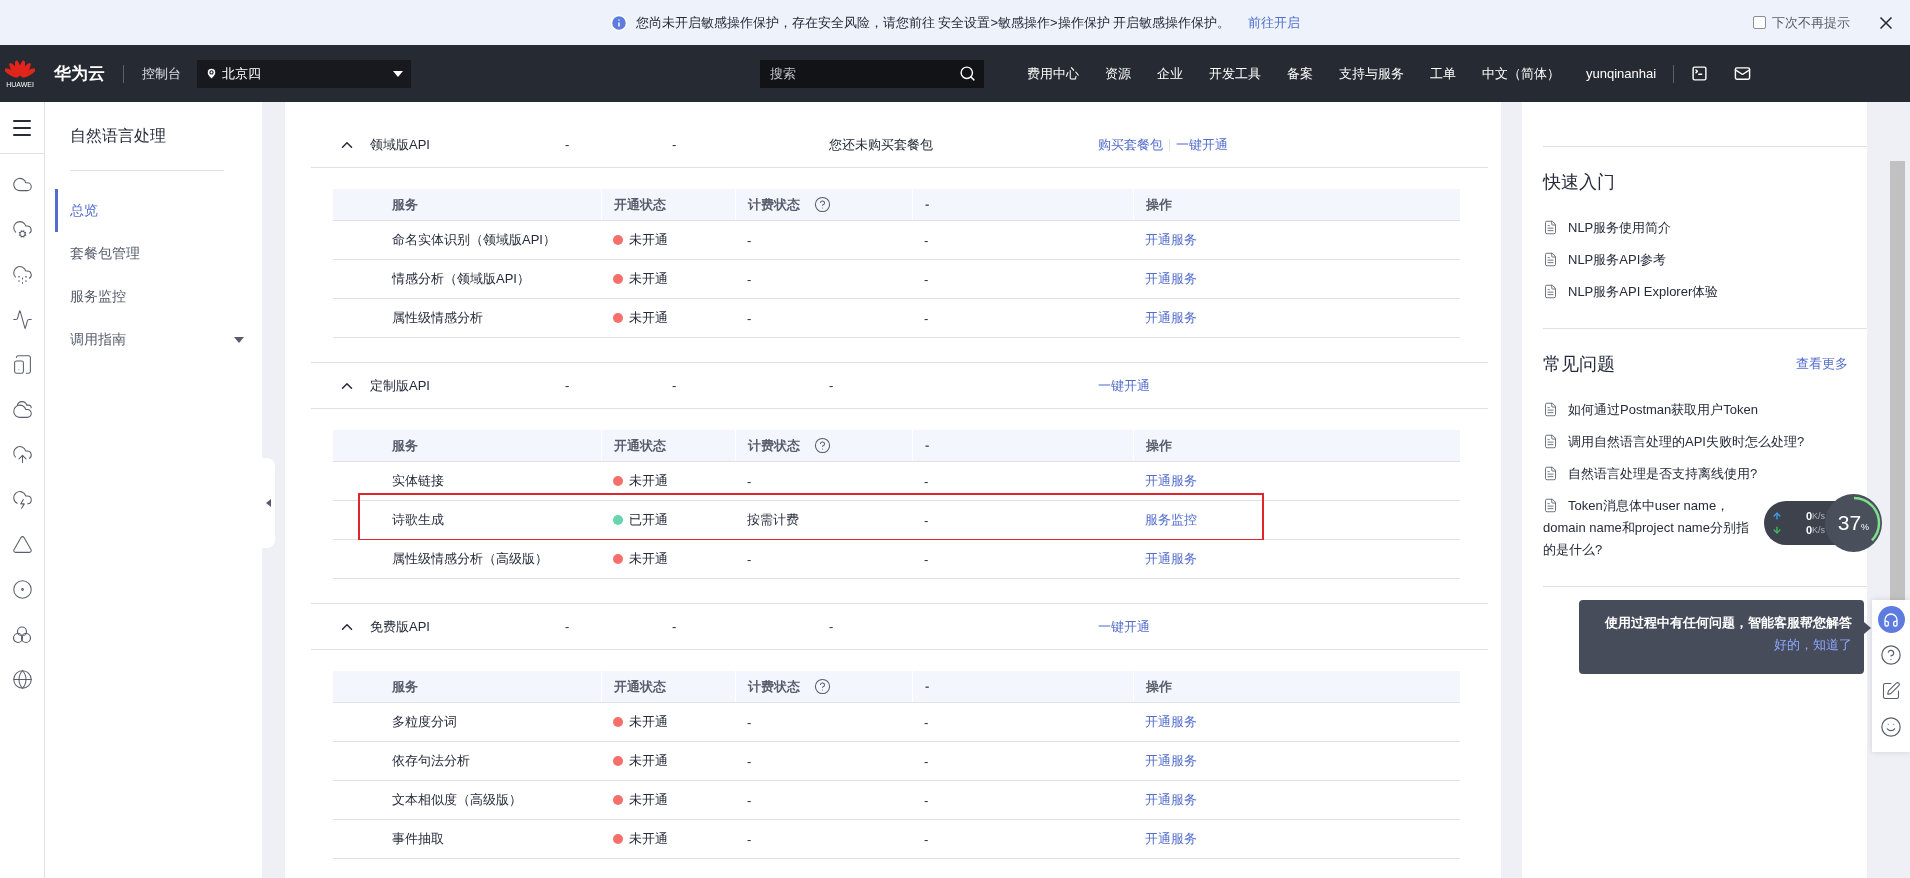  What do you see at coordinates (1118, 73) in the screenshot?
I see `nav-link: 资源` at bounding box center [1118, 73].